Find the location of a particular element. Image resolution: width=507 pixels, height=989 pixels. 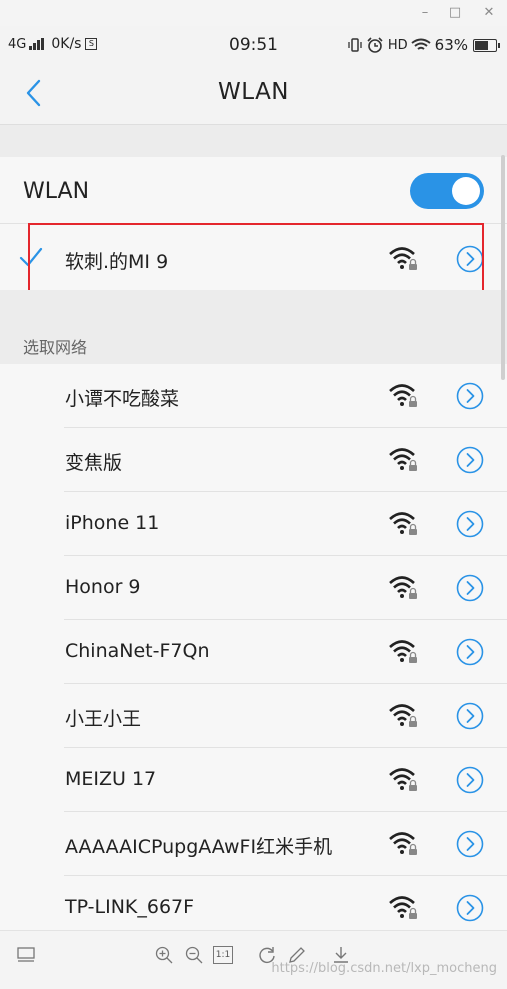

network-name: ChinaNet-F7Qn is located at coordinates (137, 651).